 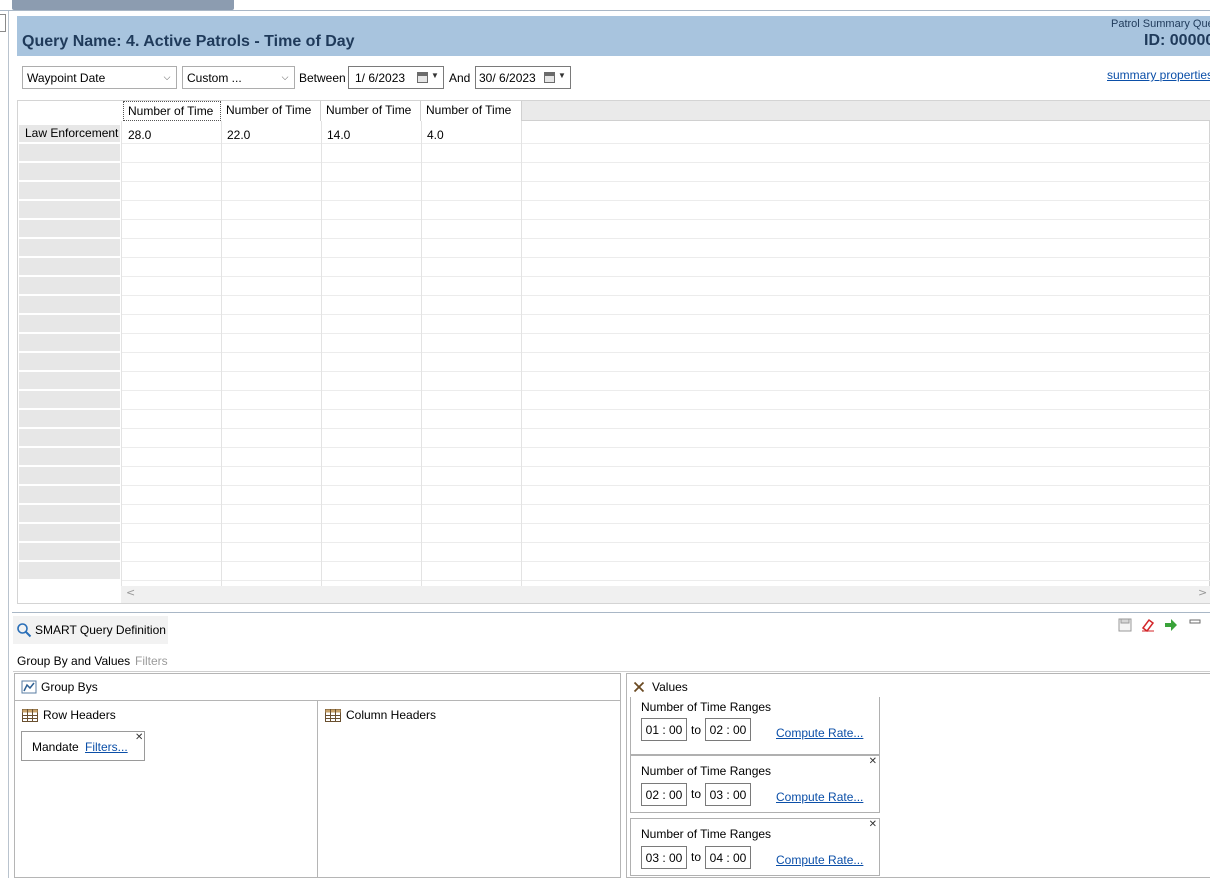 What do you see at coordinates (639, 687) in the screenshot?
I see `values-x-icon` at bounding box center [639, 687].